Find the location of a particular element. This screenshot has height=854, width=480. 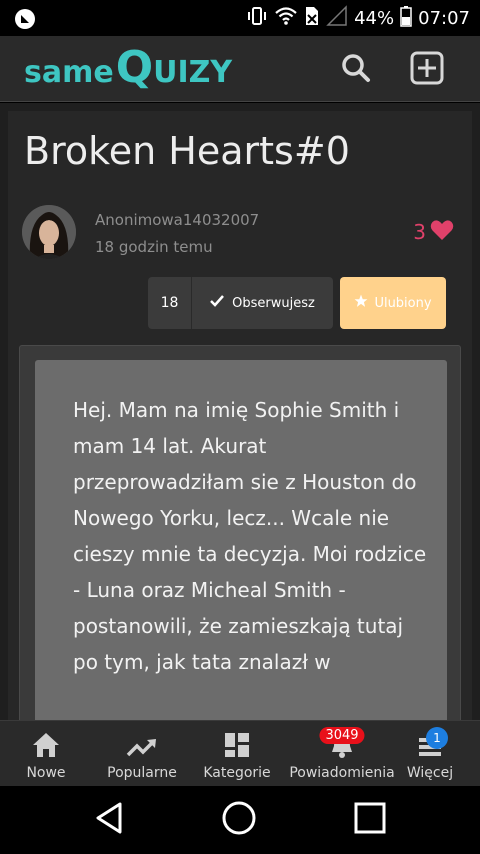

author-avatar is located at coordinates (49, 232).